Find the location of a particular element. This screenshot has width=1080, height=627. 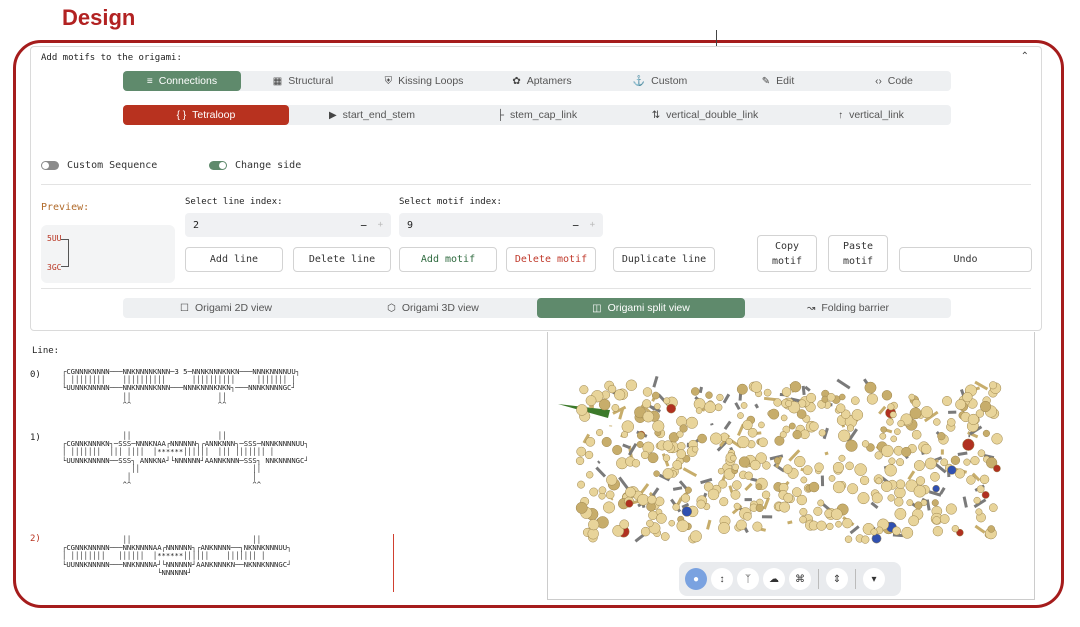

tab-connections: ≡ Connections is located at coordinates (182, 81).